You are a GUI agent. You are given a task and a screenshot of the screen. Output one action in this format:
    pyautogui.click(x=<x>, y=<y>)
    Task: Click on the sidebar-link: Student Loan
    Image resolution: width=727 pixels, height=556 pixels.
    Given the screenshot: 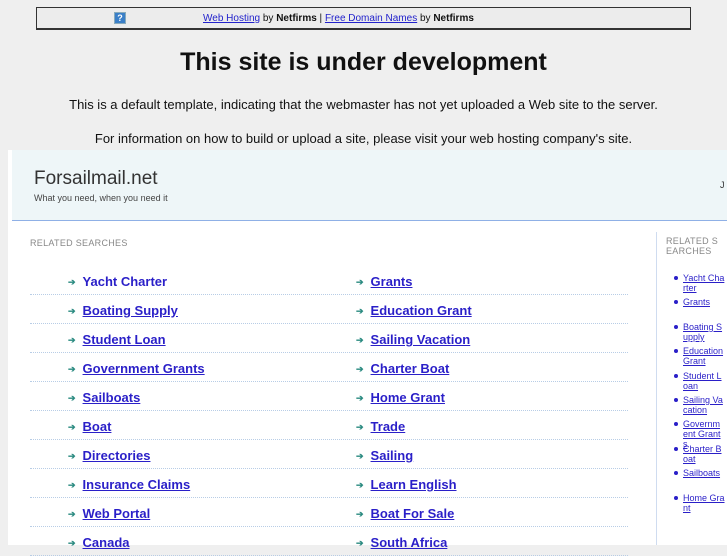 What is the action you would take?
    pyautogui.click(x=704, y=381)
    